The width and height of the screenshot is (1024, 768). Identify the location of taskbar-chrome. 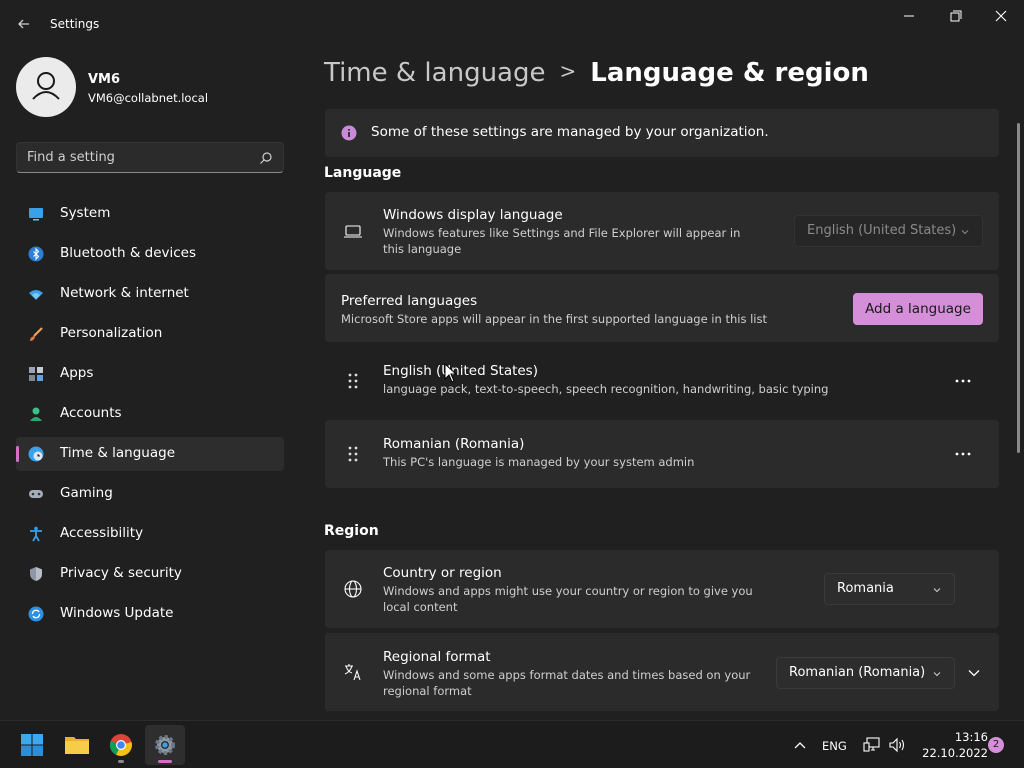
(121, 745).